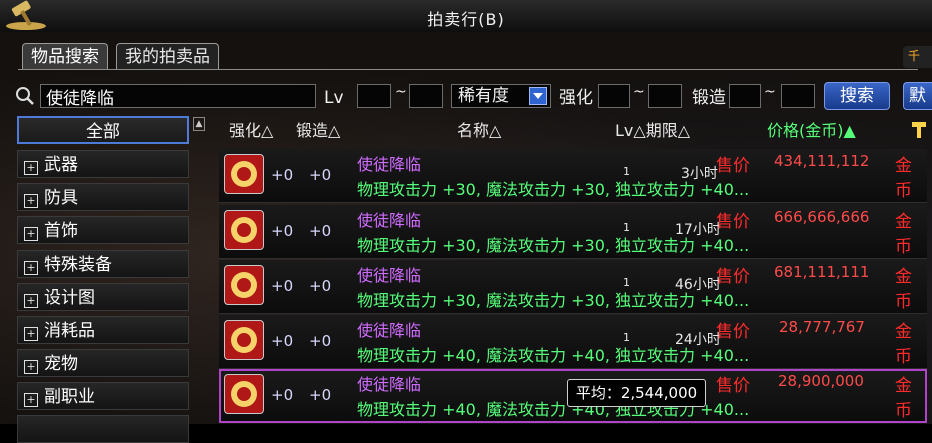  What do you see at coordinates (334, 98) in the screenshot?
I see `lv-label: Lv` at bounding box center [334, 98].